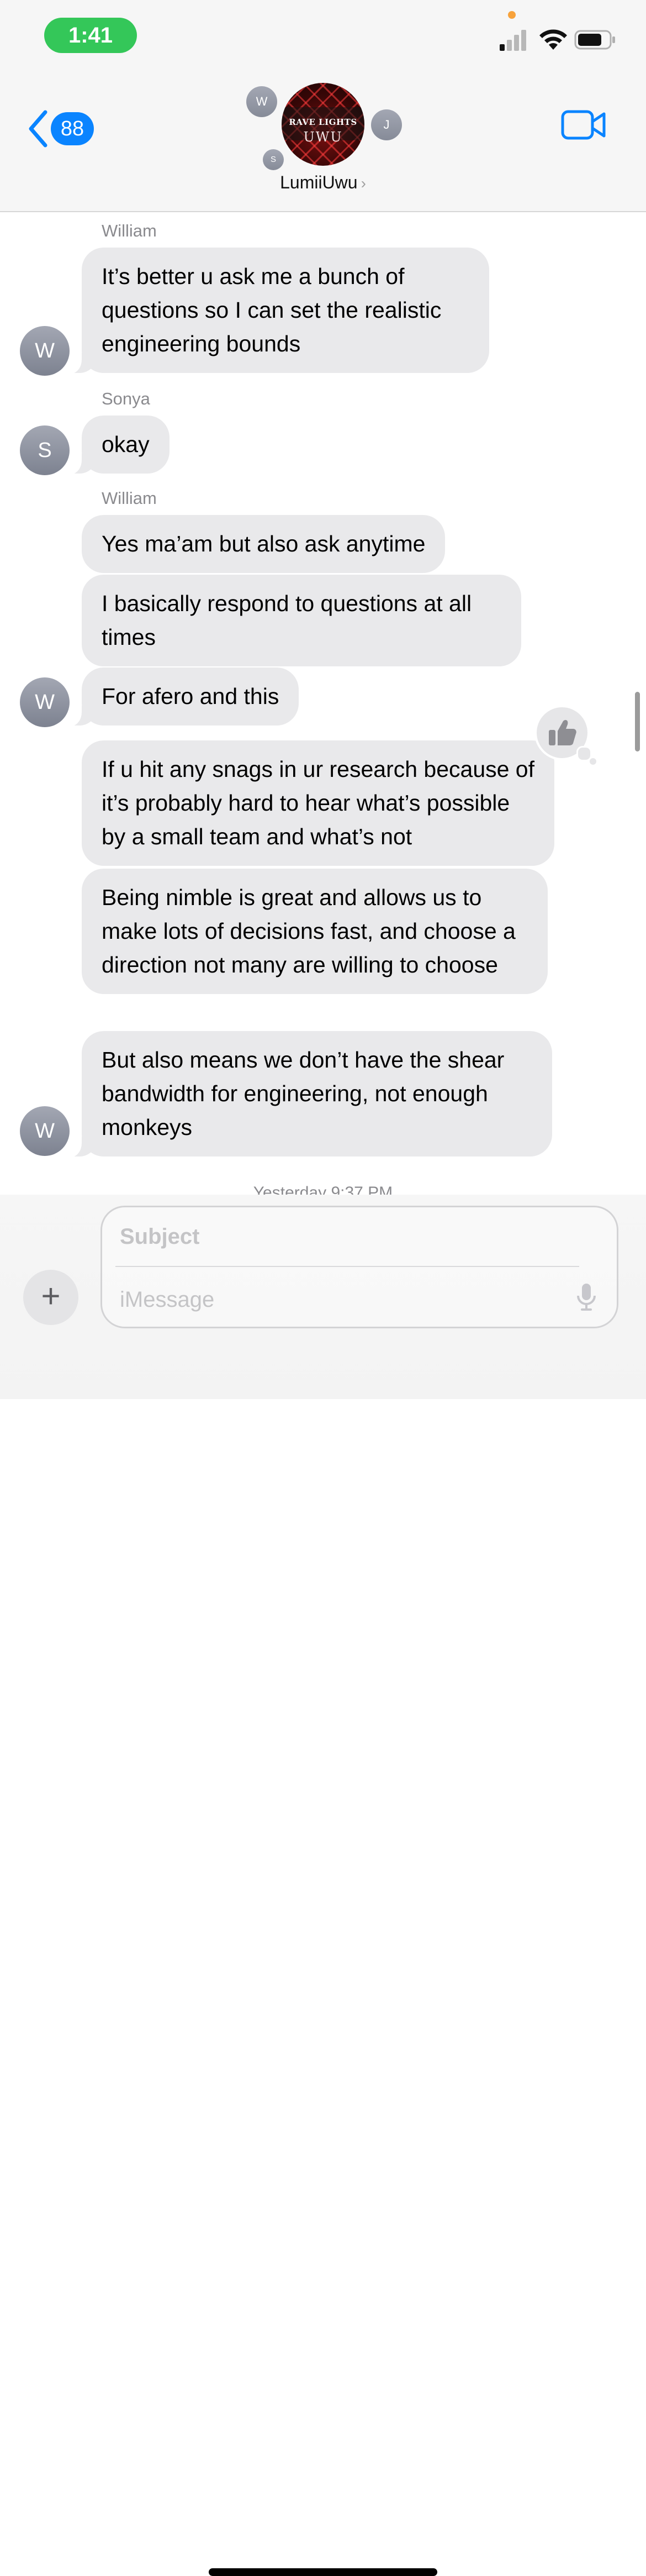 The width and height of the screenshot is (646, 2576). I want to click on status-time: 1:41, so click(91, 35).